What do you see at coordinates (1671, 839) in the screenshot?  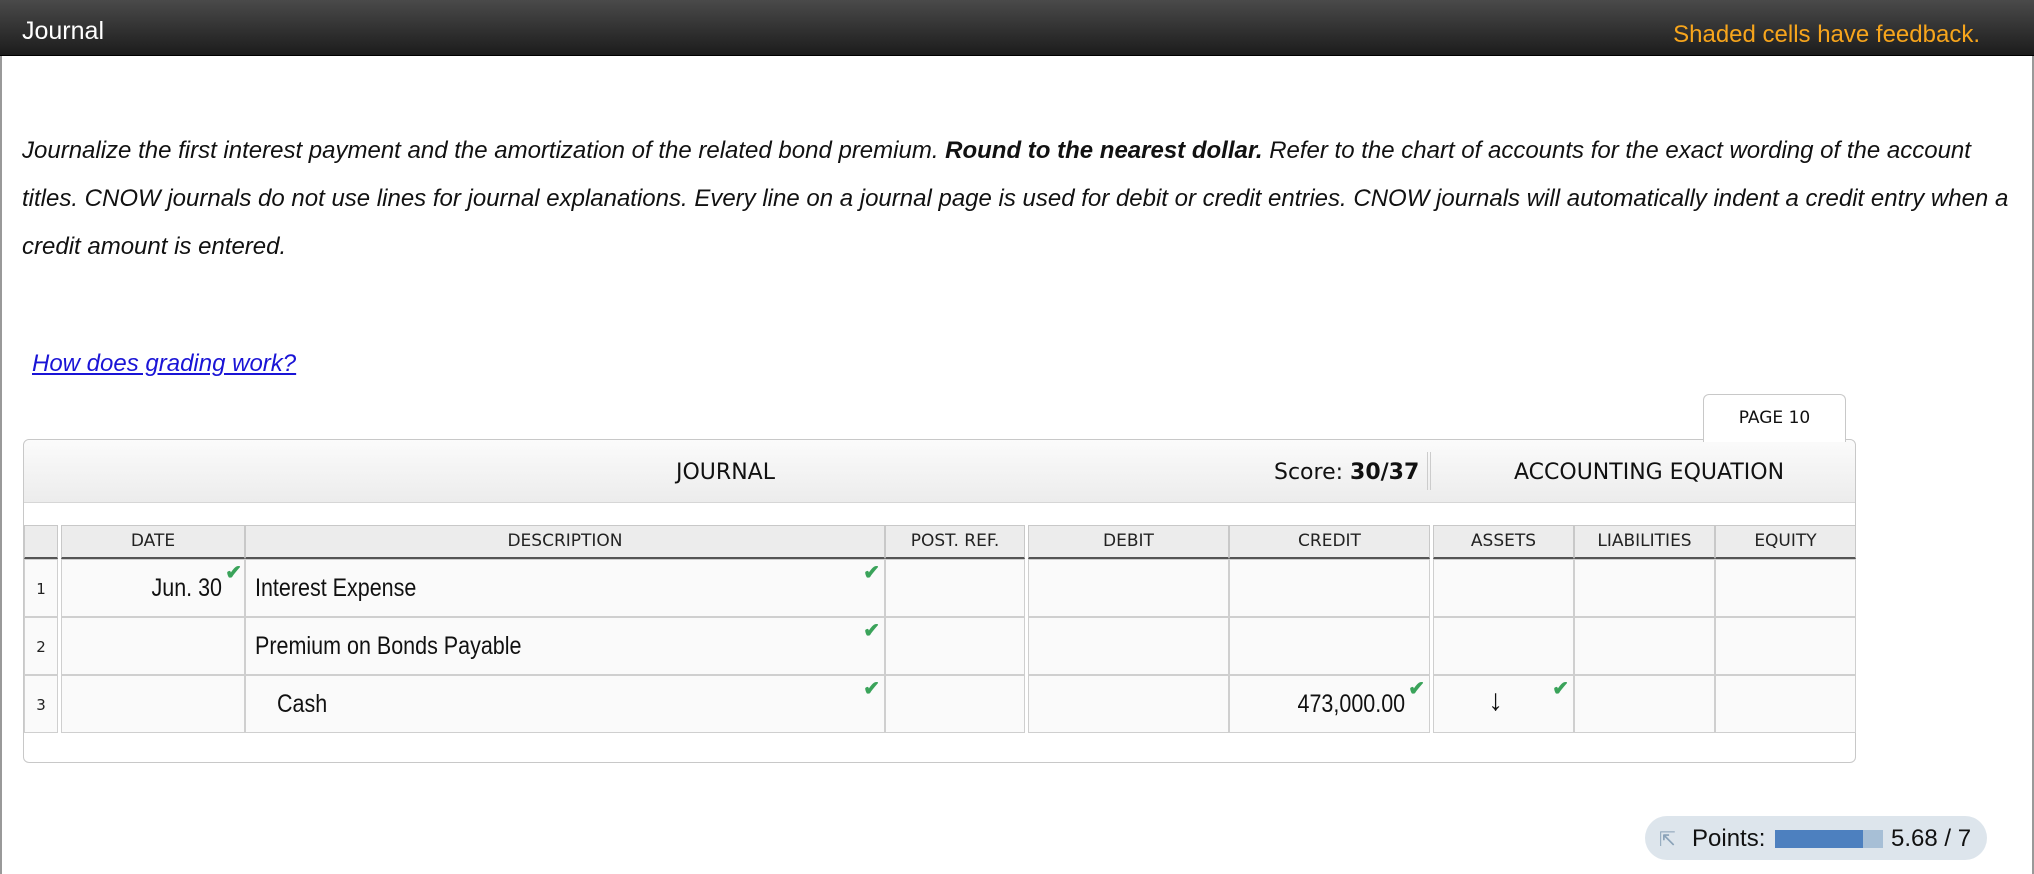 I see `expand-arrow-icon: ⇱` at bounding box center [1671, 839].